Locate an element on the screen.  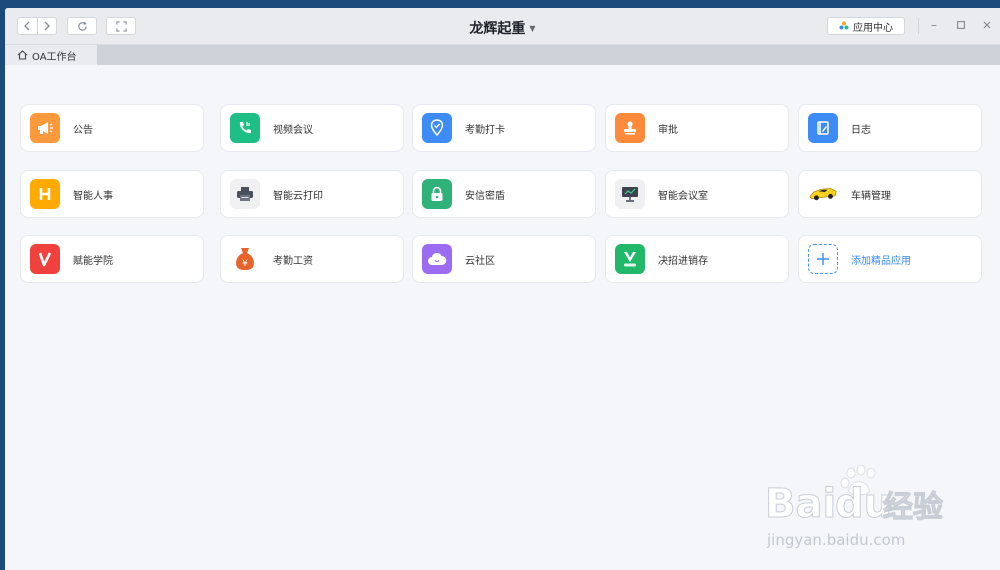
close-button is located at coordinates (987, 25).